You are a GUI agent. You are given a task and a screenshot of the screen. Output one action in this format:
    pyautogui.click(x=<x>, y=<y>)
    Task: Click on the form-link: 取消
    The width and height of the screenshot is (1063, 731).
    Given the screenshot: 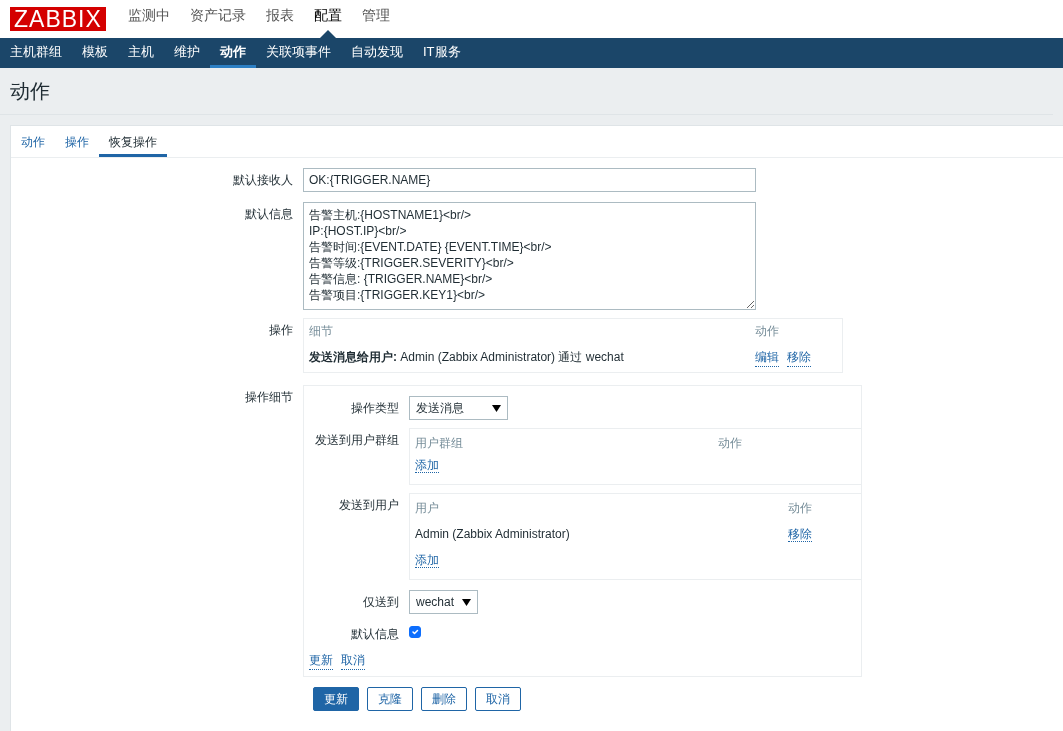 What is the action you would take?
    pyautogui.click(x=353, y=660)
    